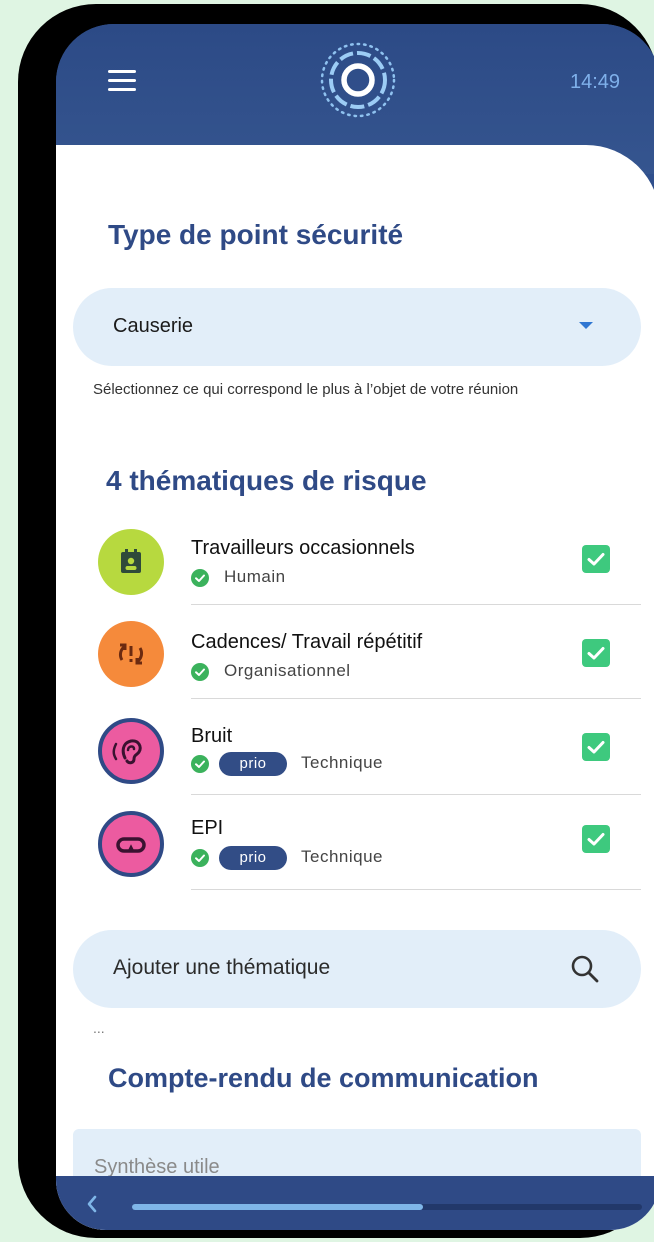 This screenshot has width=654, height=1242. What do you see at coordinates (323, 1078) in the screenshot?
I see `report-title: Compte-rendu de communication` at bounding box center [323, 1078].